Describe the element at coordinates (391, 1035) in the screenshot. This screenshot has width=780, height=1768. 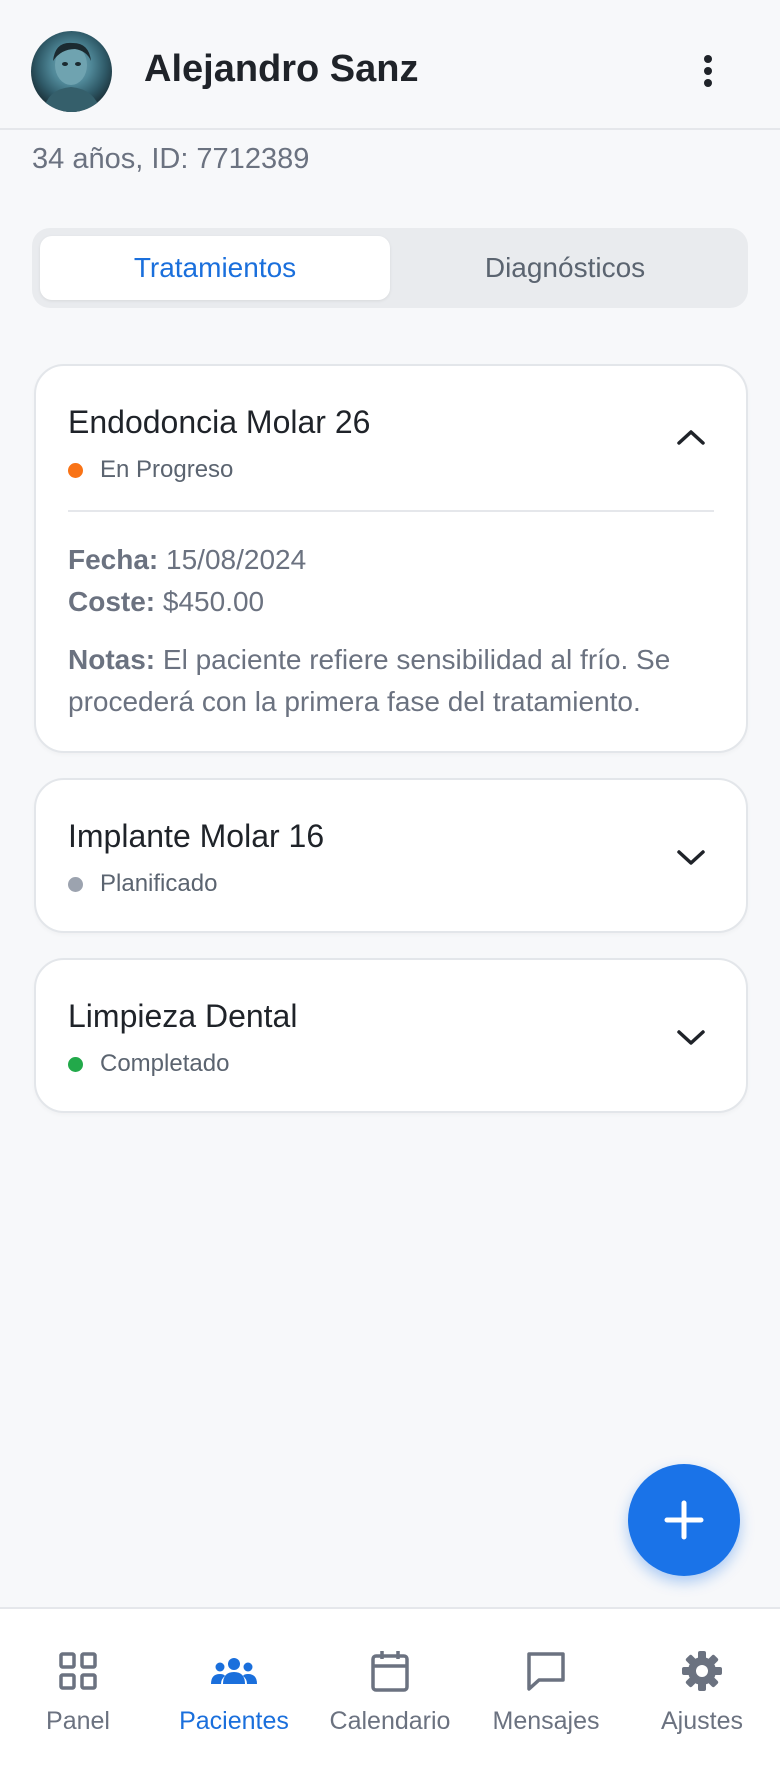
I see `treatment-card: Limpieza Dental Completado` at that location.